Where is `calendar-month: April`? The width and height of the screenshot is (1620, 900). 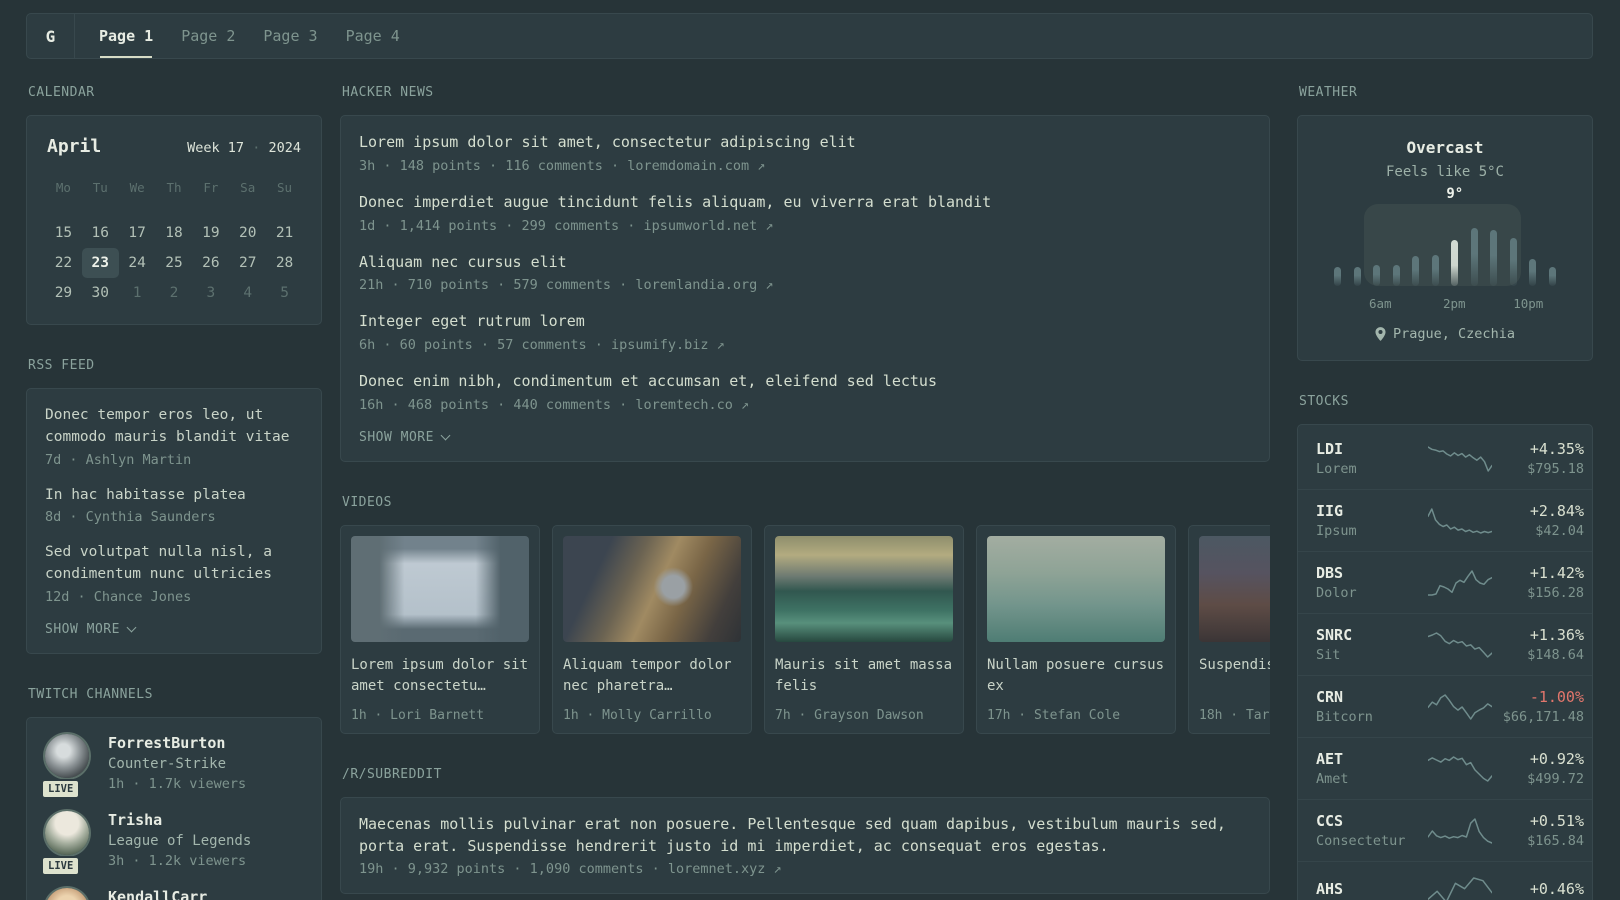 calendar-month: April is located at coordinates (74, 146).